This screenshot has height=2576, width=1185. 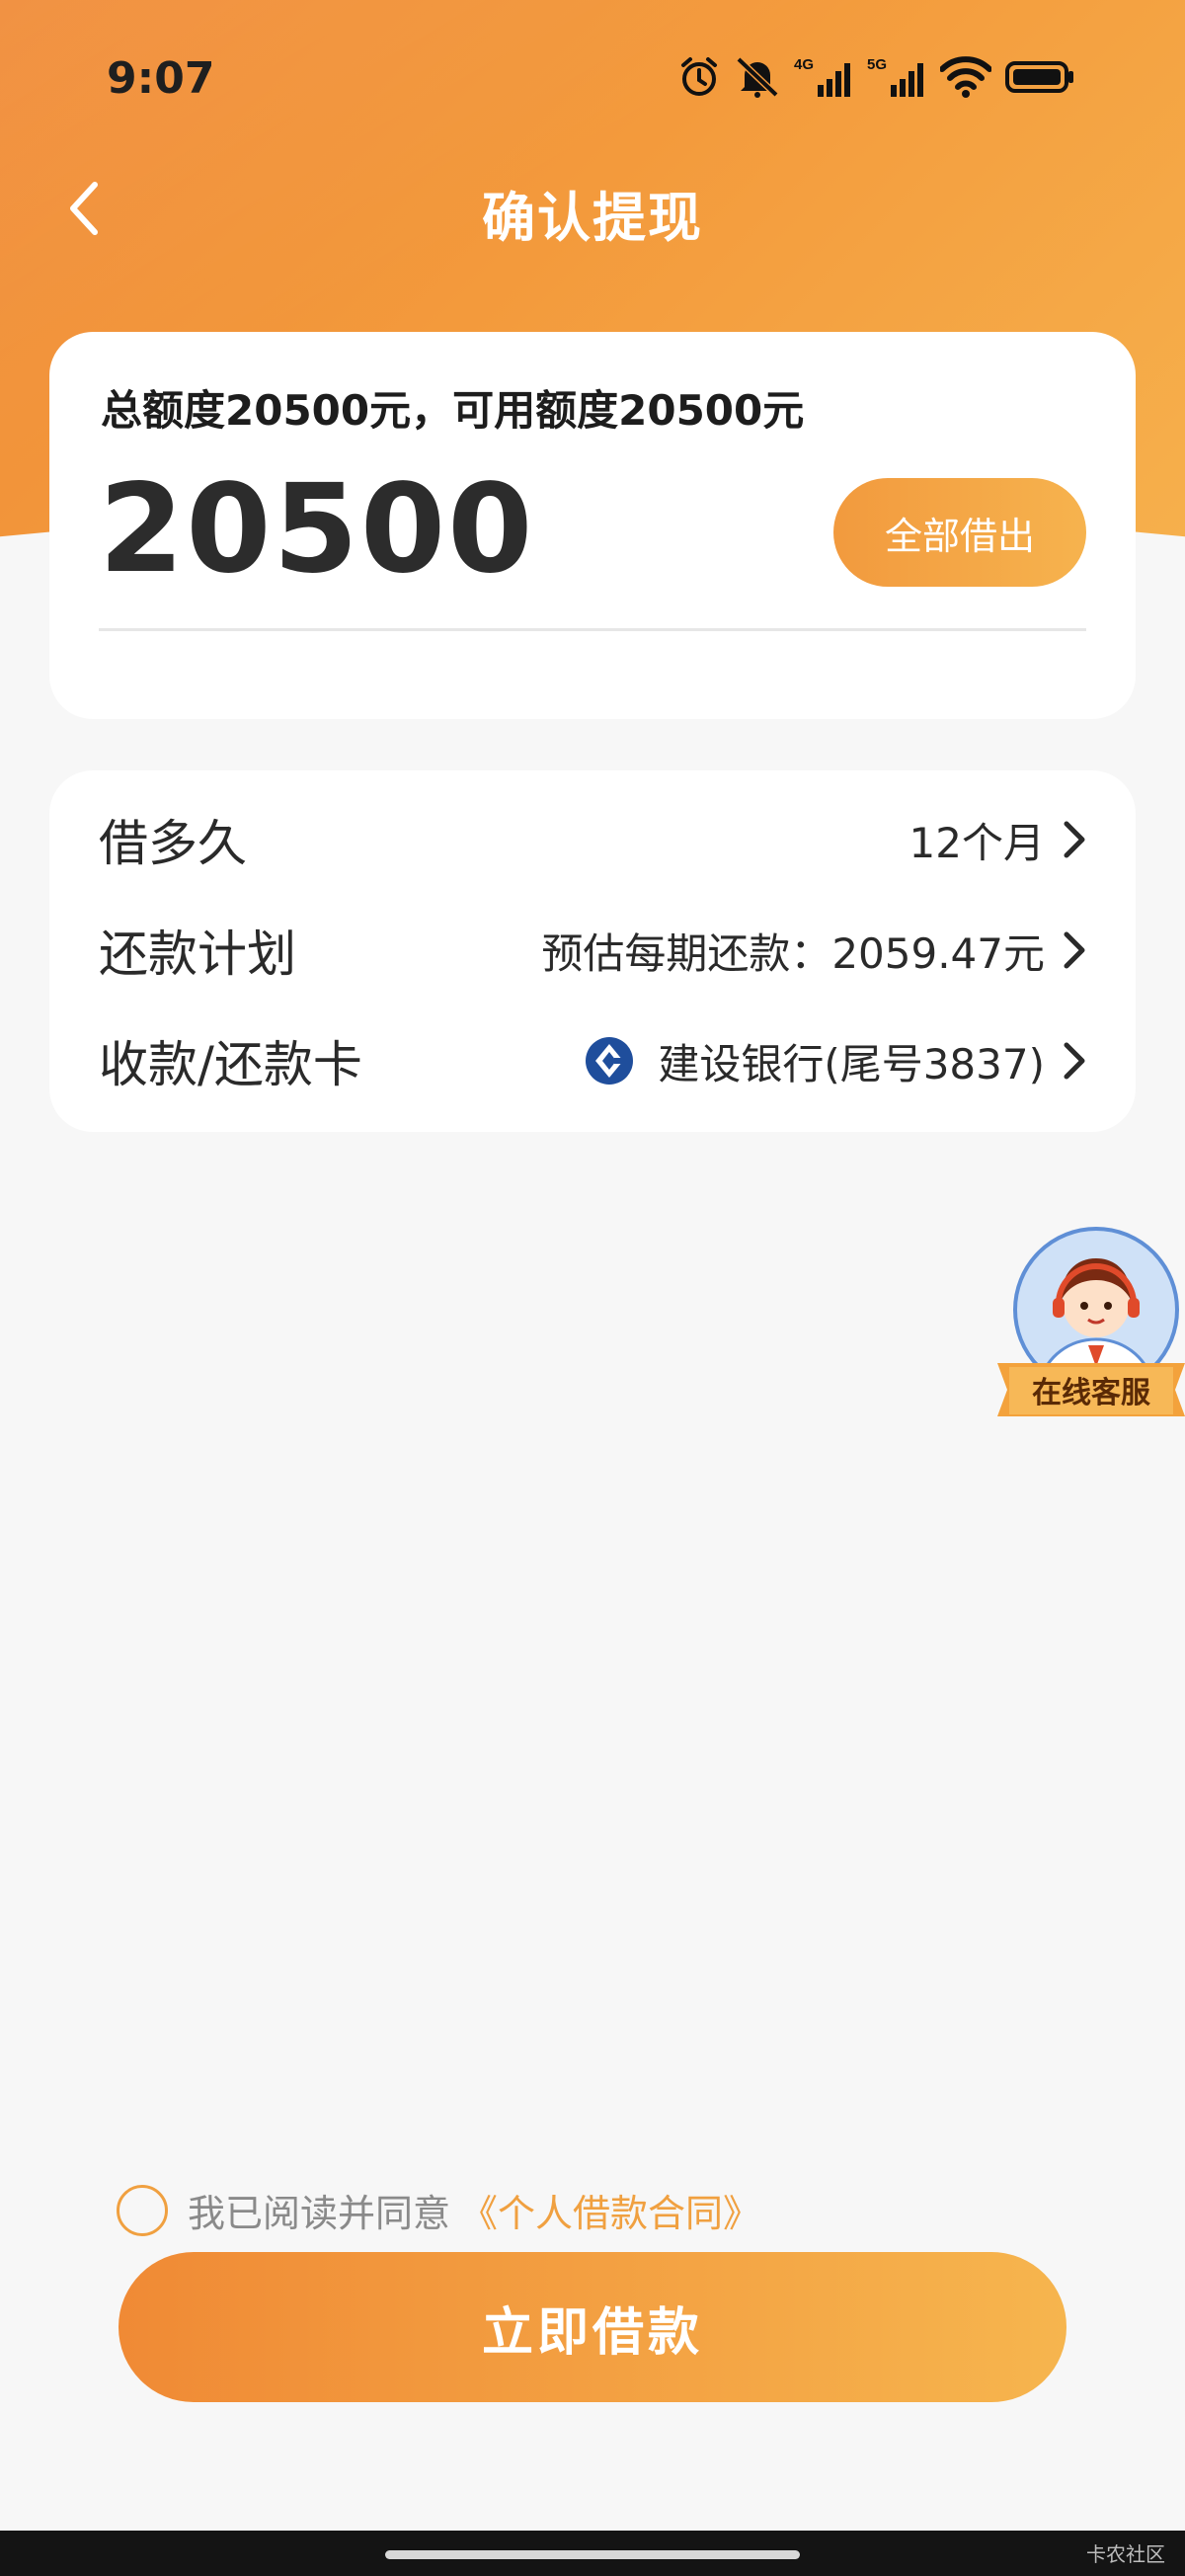 What do you see at coordinates (824, 77) in the screenshot?
I see `signal-4g-icon: 4G` at bounding box center [824, 77].